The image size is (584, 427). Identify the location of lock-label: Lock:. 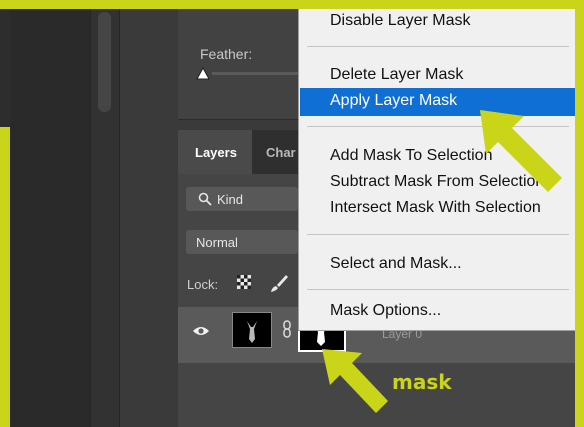
(203, 284).